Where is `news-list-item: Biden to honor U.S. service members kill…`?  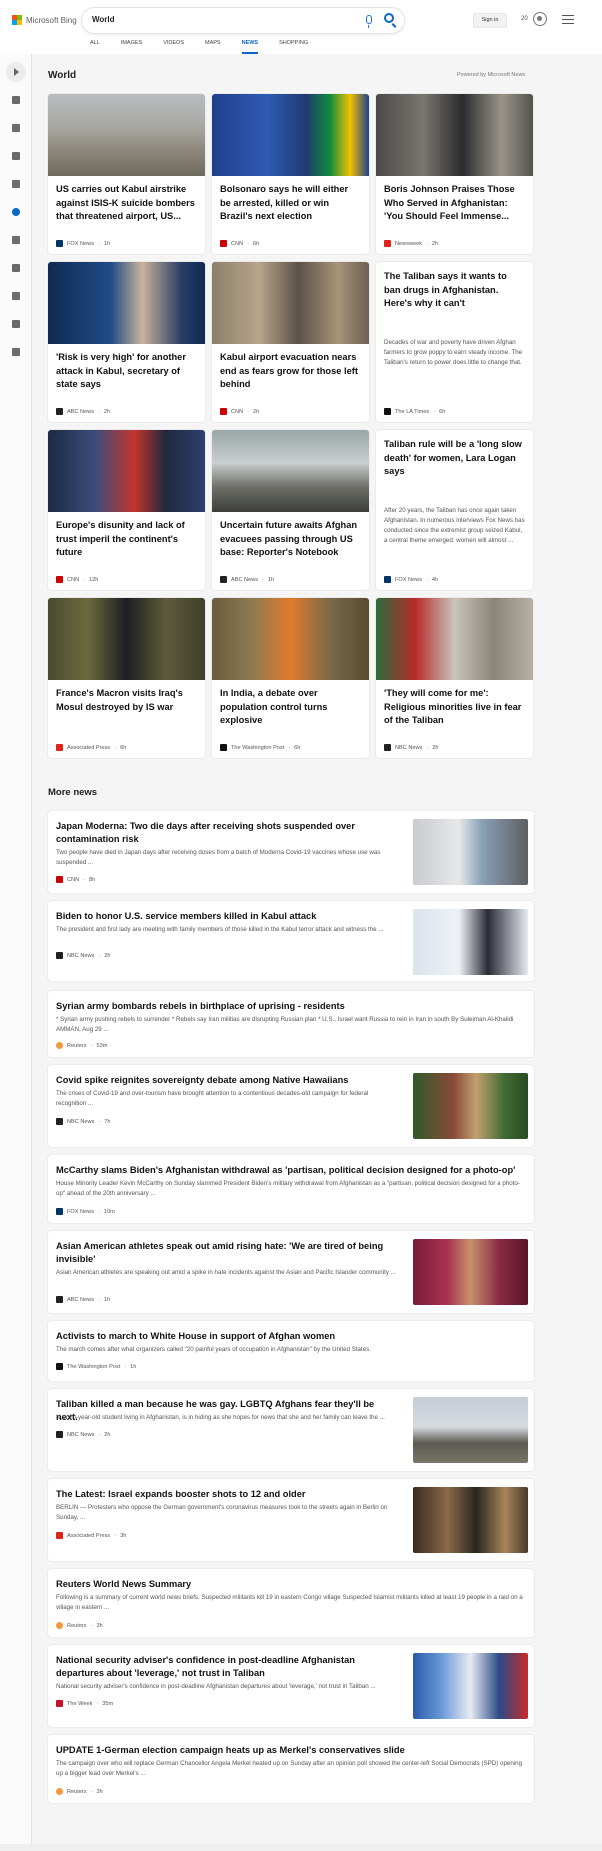
news-list-item: Biden to honor U.S. service members kill… is located at coordinates (291, 941).